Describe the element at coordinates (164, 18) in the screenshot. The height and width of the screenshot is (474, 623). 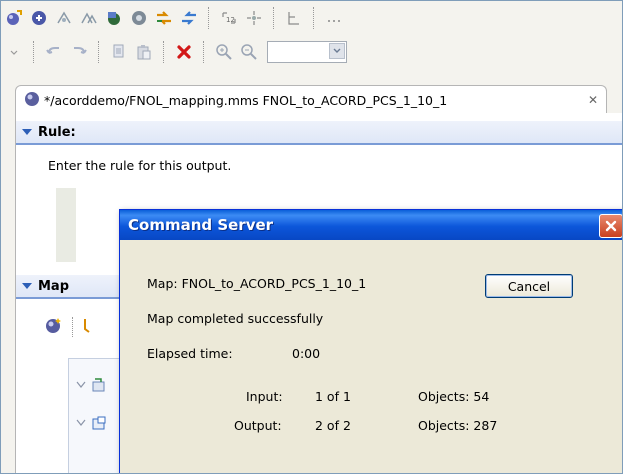
I see `forward-icon` at that location.